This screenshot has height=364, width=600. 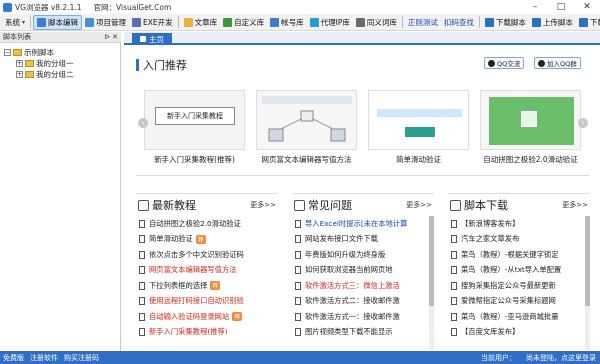 What do you see at coordinates (511, 270) in the screenshot?
I see `list-item-text: 菜鸟（教程）-从txt导入单配置` at bounding box center [511, 270].